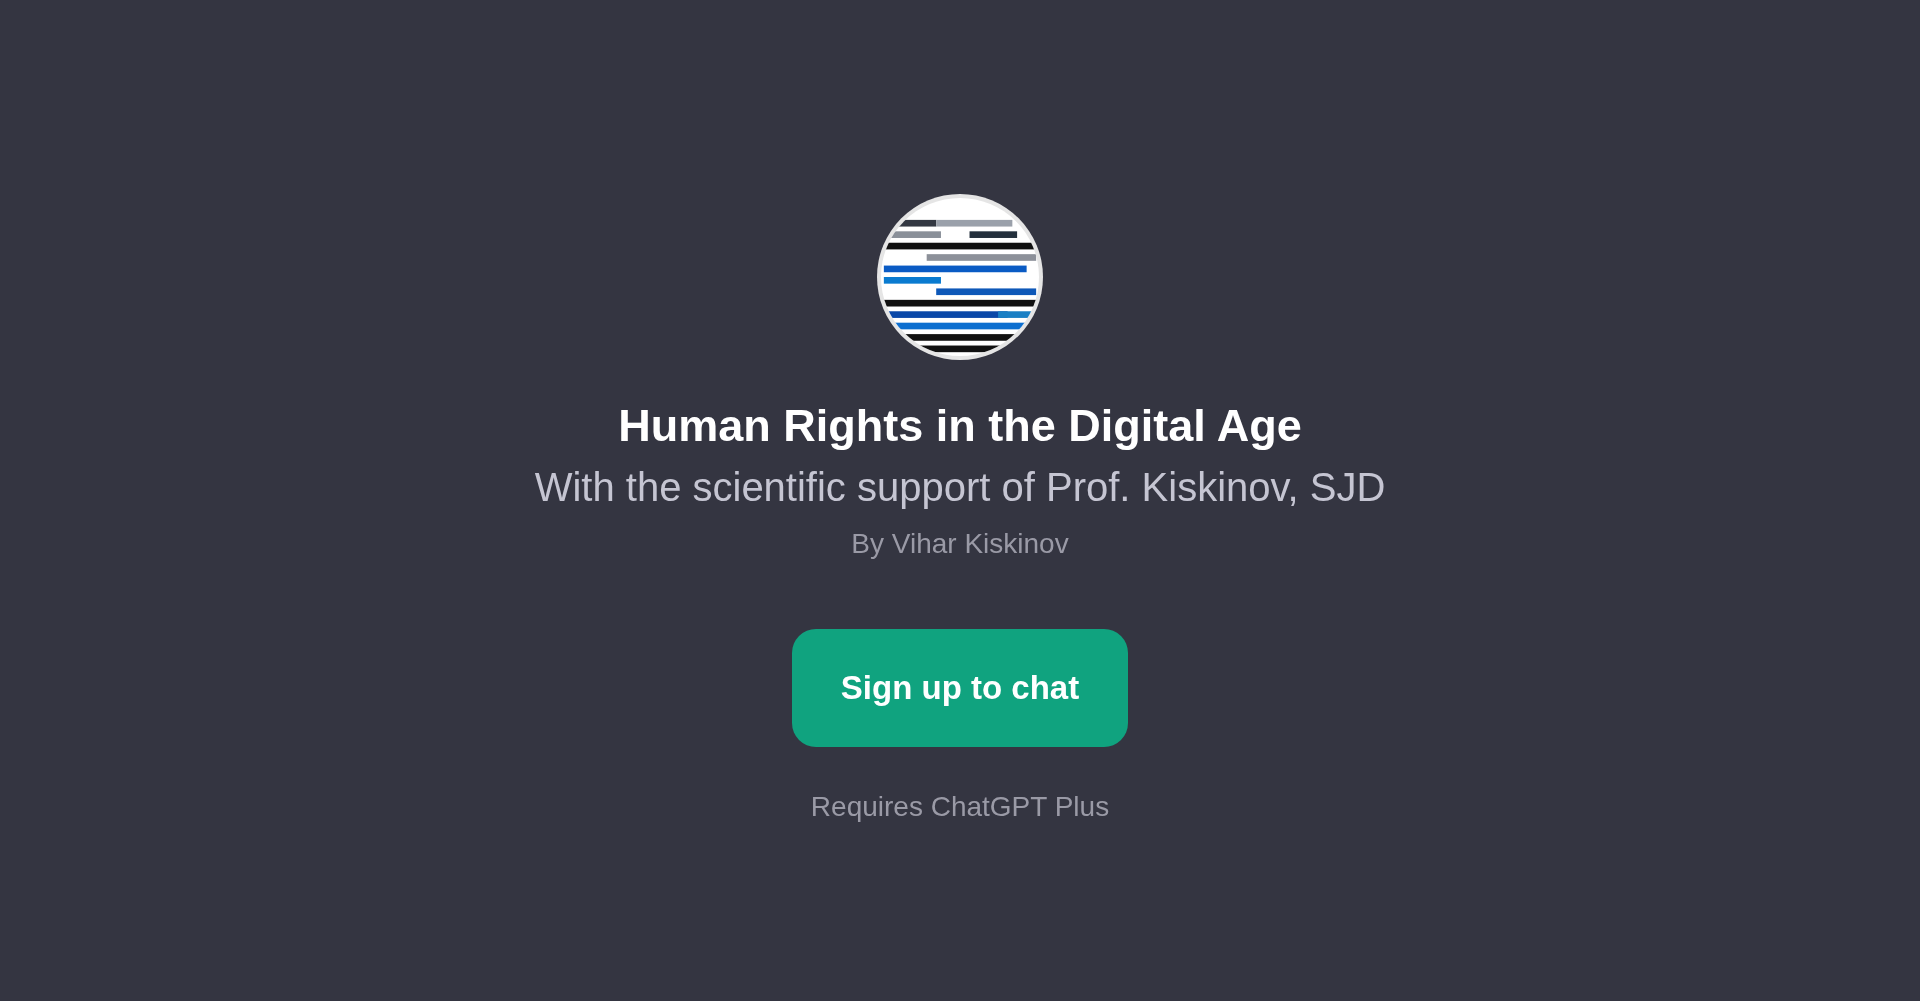 This screenshot has height=1001, width=1920. What do you see at coordinates (960, 688) in the screenshot?
I see `sign-up-button: Sign up to chat` at bounding box center [960, 688].